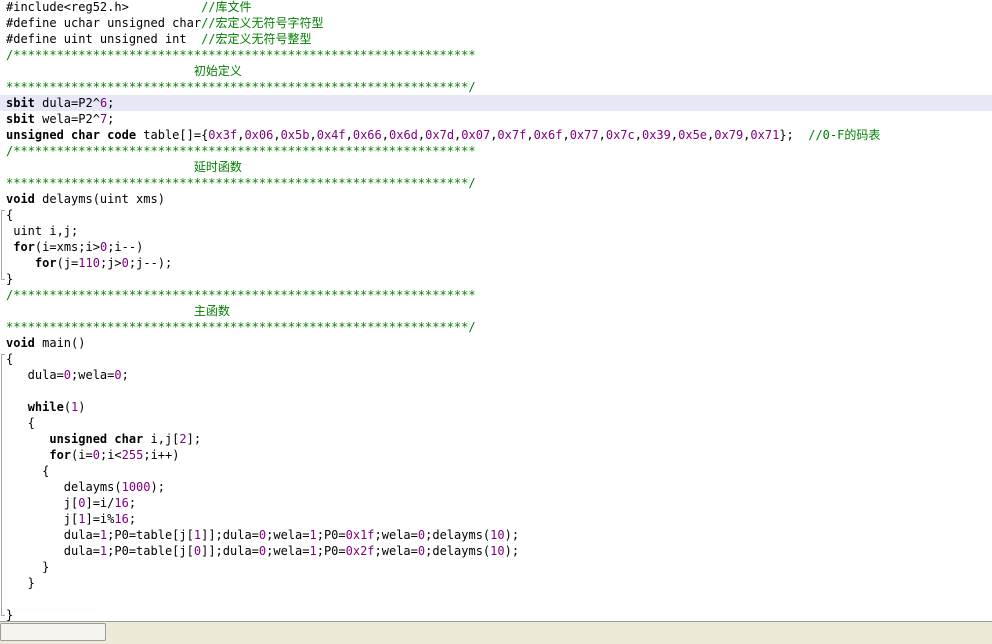 This screenshot has width=992, height=644. Describe the element at coordinates (496, 231) in the screenshot. I see `code-line: uint i,j;` at that location.